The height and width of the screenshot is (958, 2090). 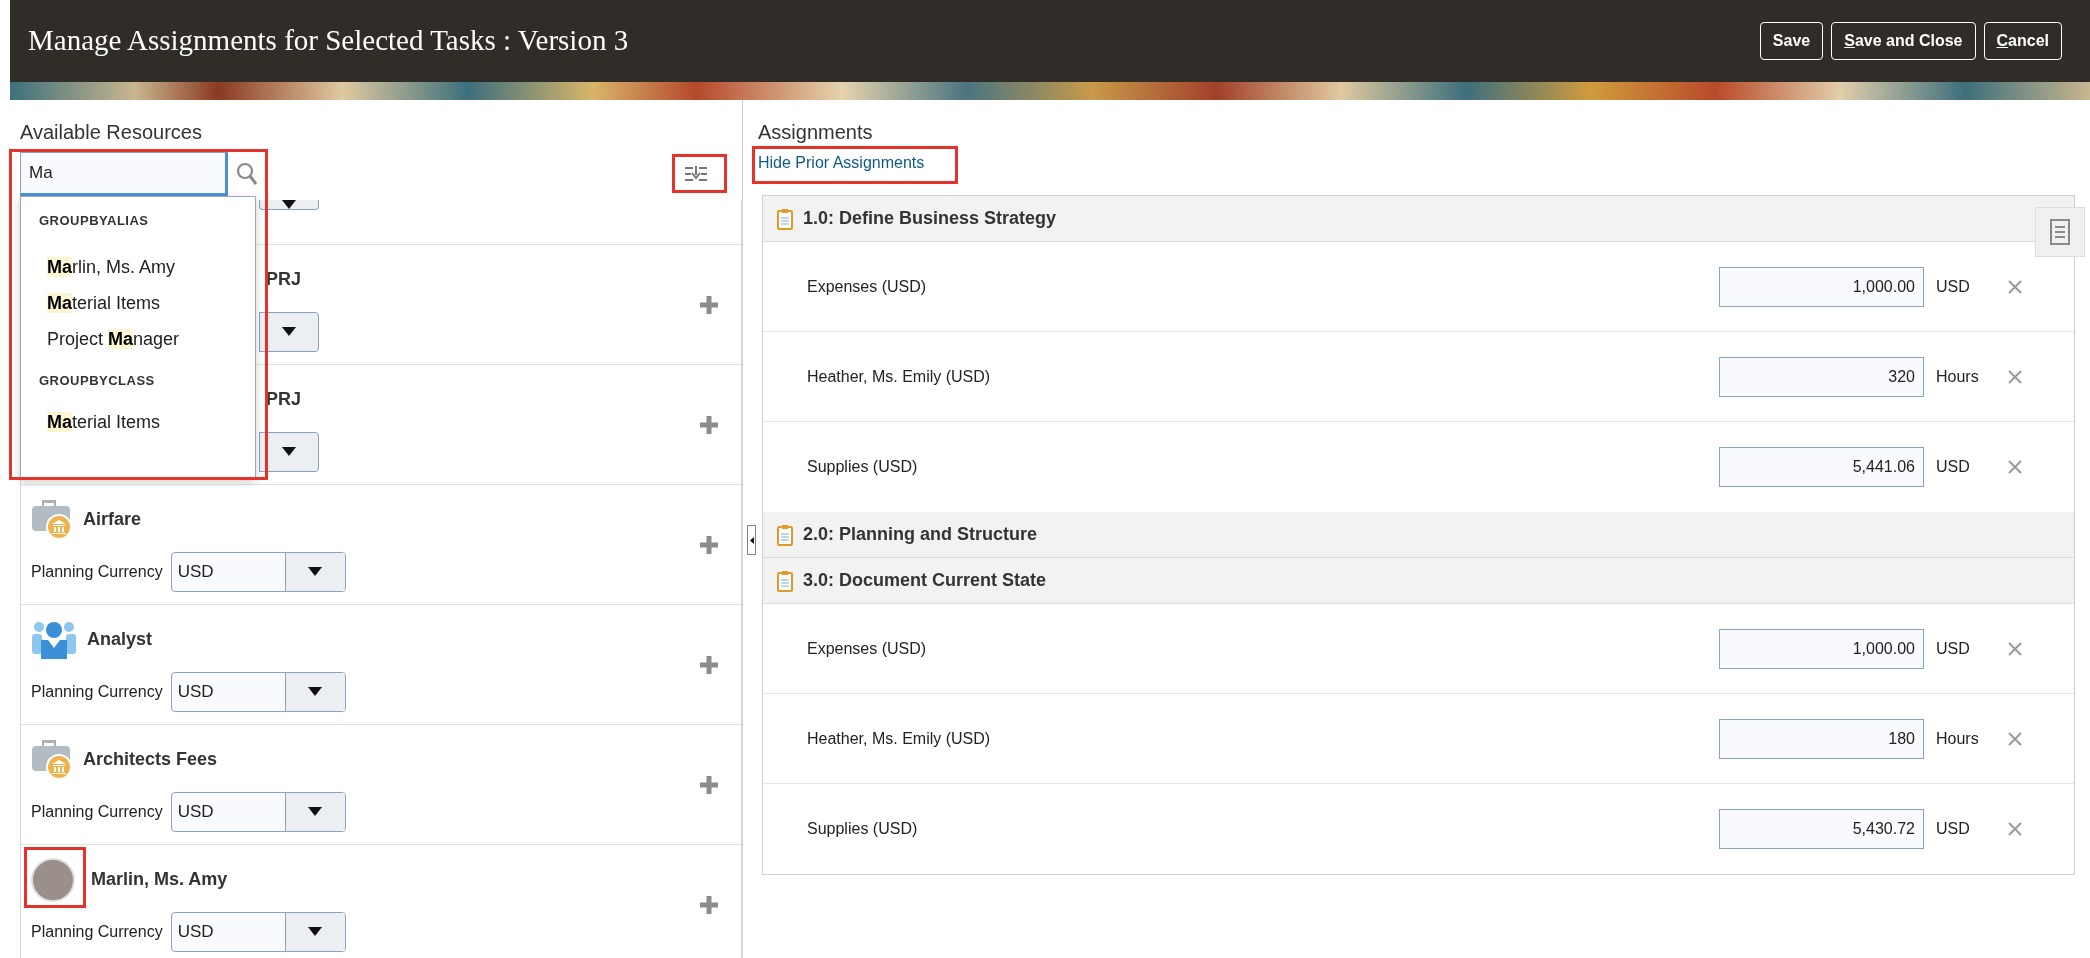 What do you see at coordinates (53, 879) in the screenshot?
I see `avatar` at bounding box center [53, 879].